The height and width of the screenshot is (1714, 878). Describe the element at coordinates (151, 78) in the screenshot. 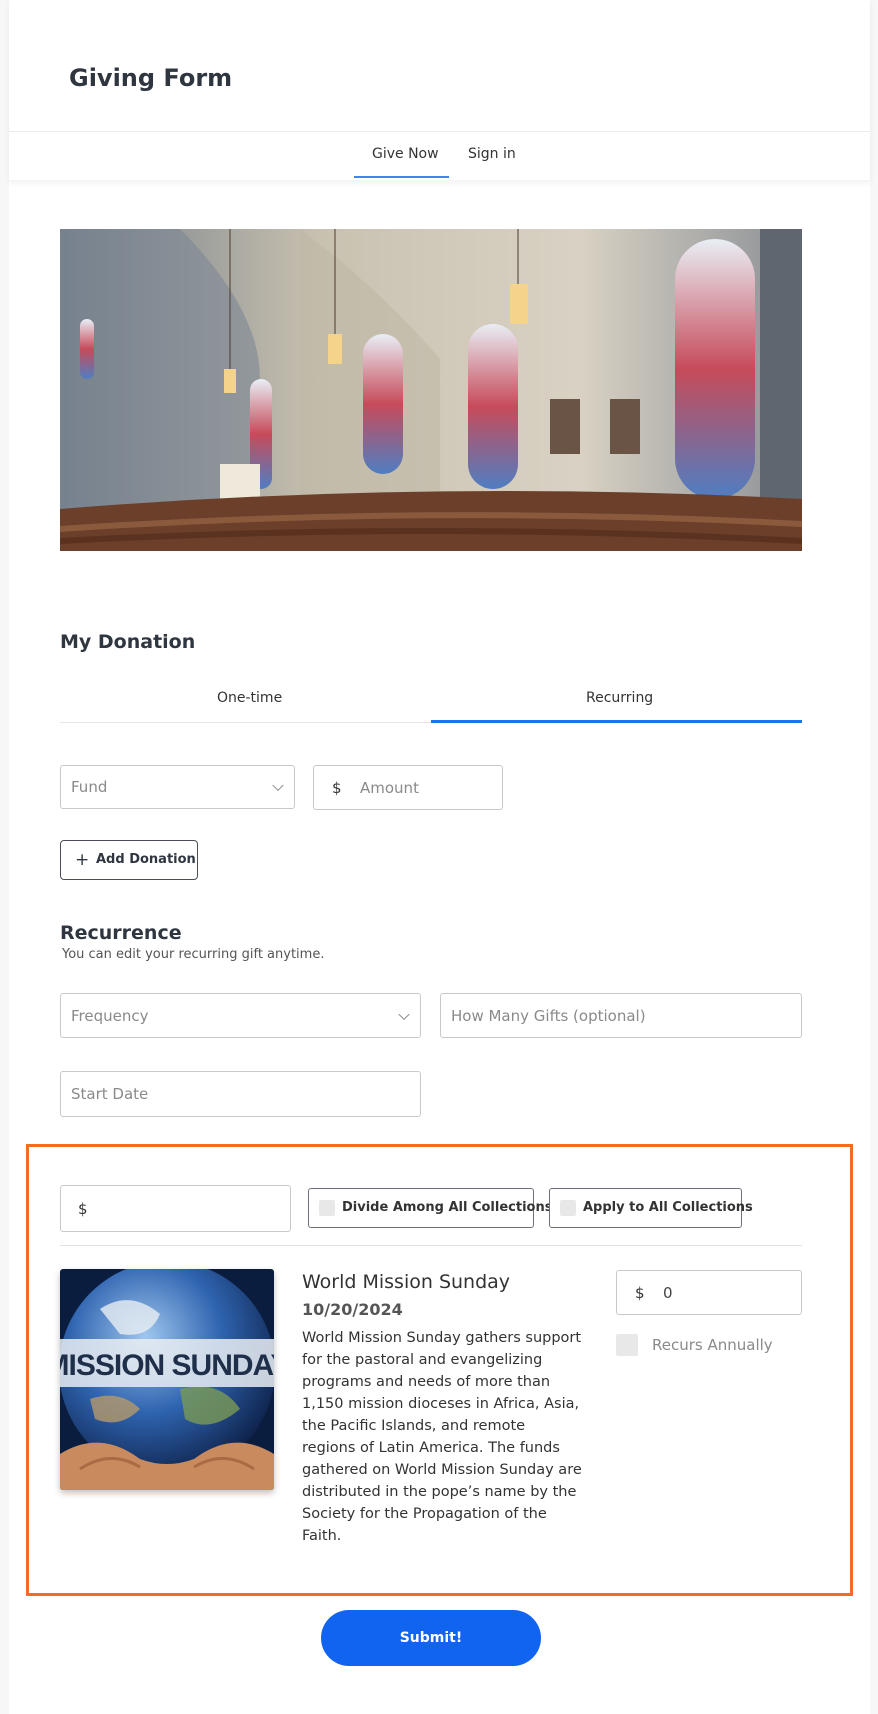

I see `page-title: Giving Form` at that location.